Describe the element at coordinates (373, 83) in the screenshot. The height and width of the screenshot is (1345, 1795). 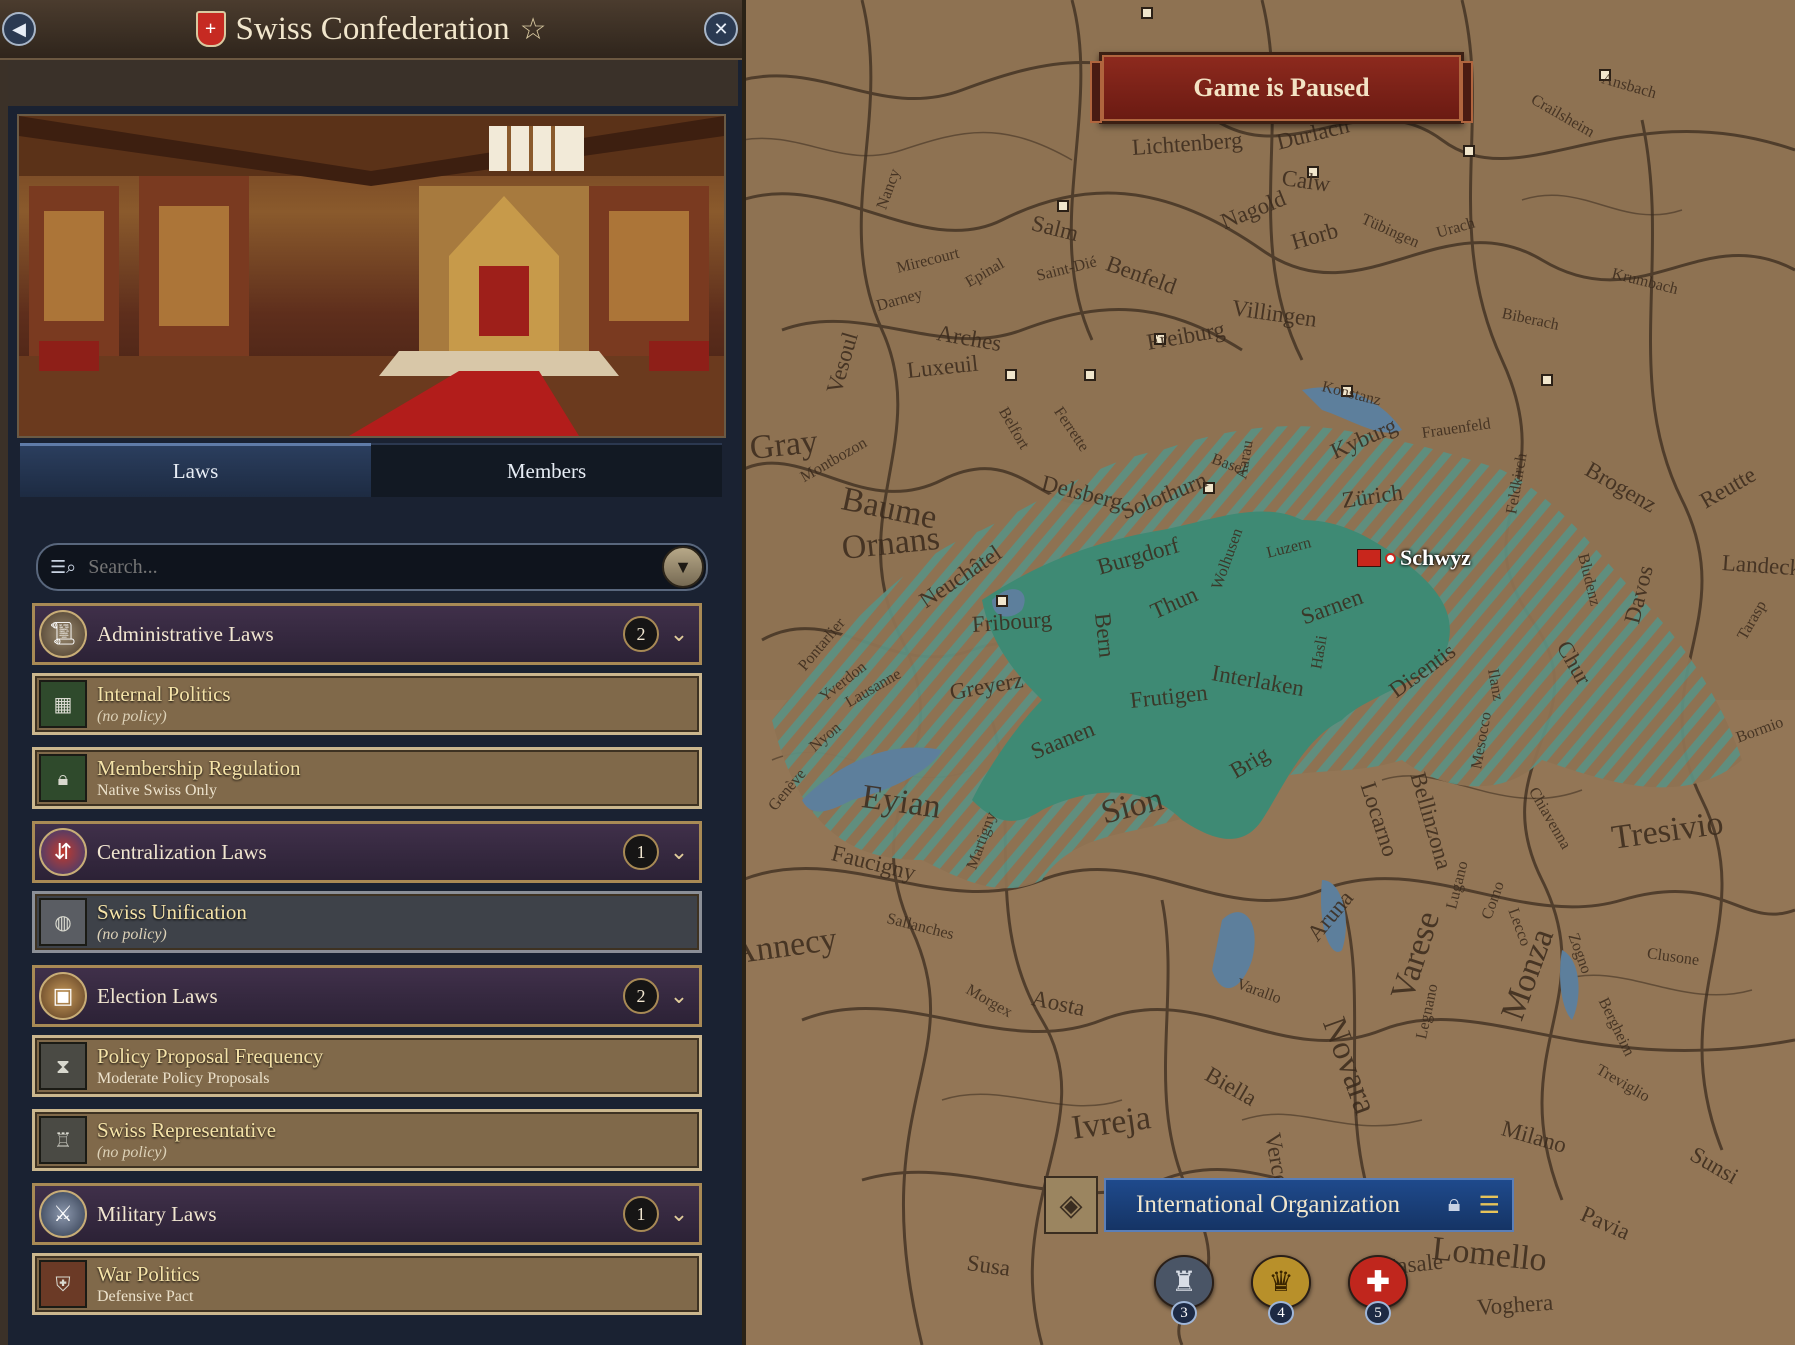
I see `title-ribbon` at that location.